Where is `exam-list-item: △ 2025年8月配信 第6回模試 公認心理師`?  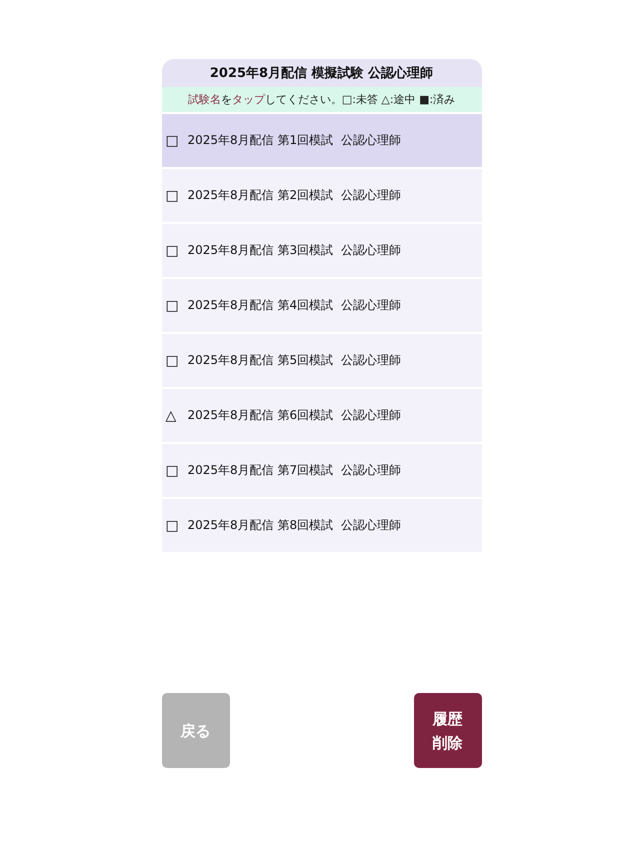
exam-list-item: △ 2025年8月配信 第6回模試 公認心理師 is located at coordinates (322, 415).